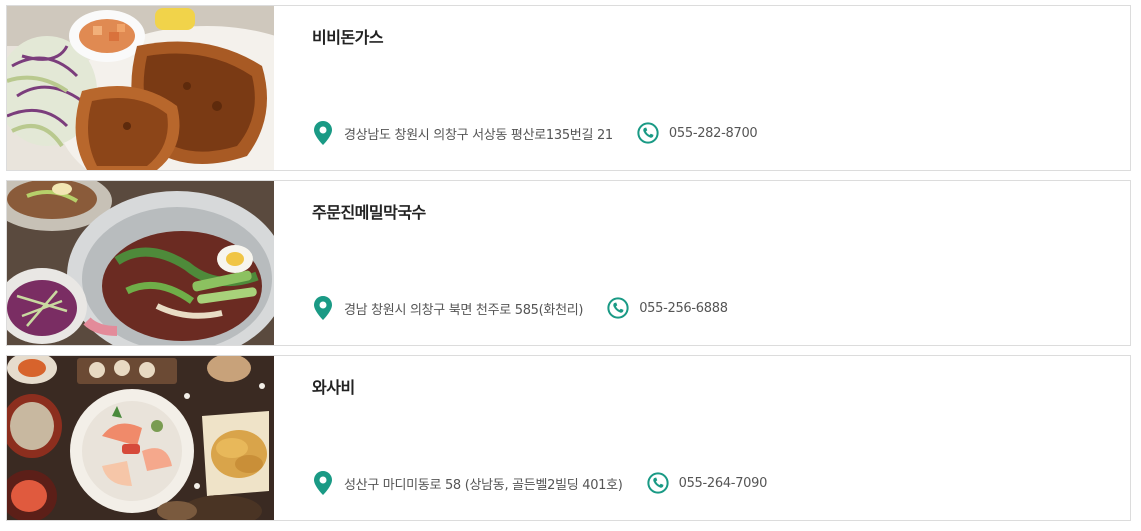  Describe the element at coordinates (483, 485) in the screenshot. I see `address-text: 성산구 마디미동로 58 (상남동, 골든벨2빌딩 401호)` at that location.